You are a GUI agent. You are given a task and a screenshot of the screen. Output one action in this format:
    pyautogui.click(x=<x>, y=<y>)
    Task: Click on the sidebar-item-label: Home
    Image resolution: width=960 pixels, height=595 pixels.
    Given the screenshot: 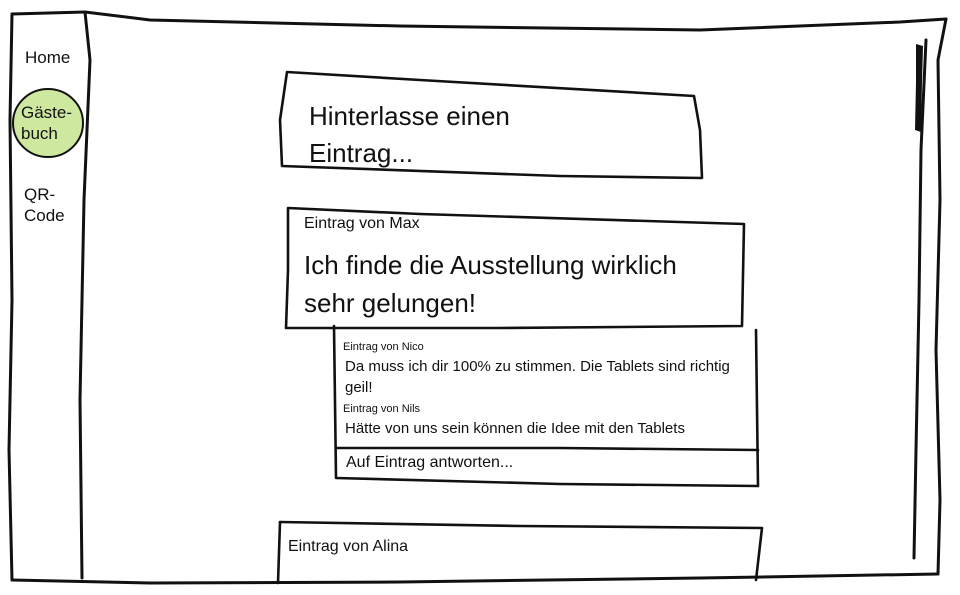 What is the action you would take?
    pyautogui.click(x=48, y=57)
    